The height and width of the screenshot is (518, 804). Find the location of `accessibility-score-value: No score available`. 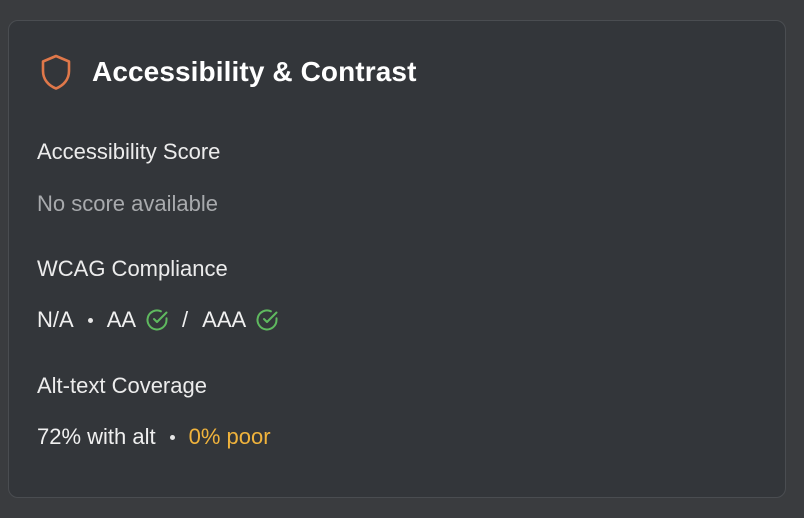

accessibility-score-value: No score available is located at coordinates (127, 203).